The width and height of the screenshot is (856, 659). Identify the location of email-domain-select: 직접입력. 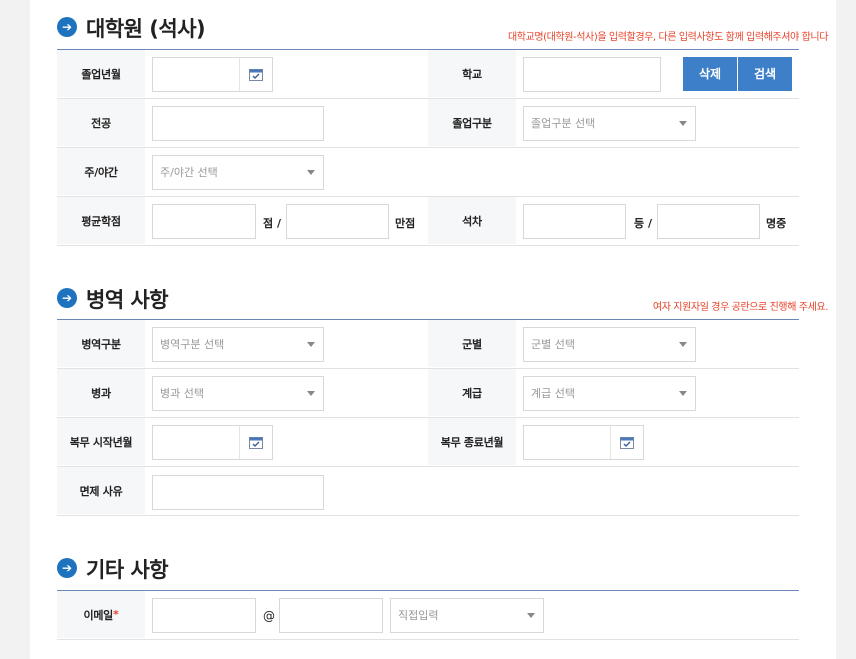
(467, 615).